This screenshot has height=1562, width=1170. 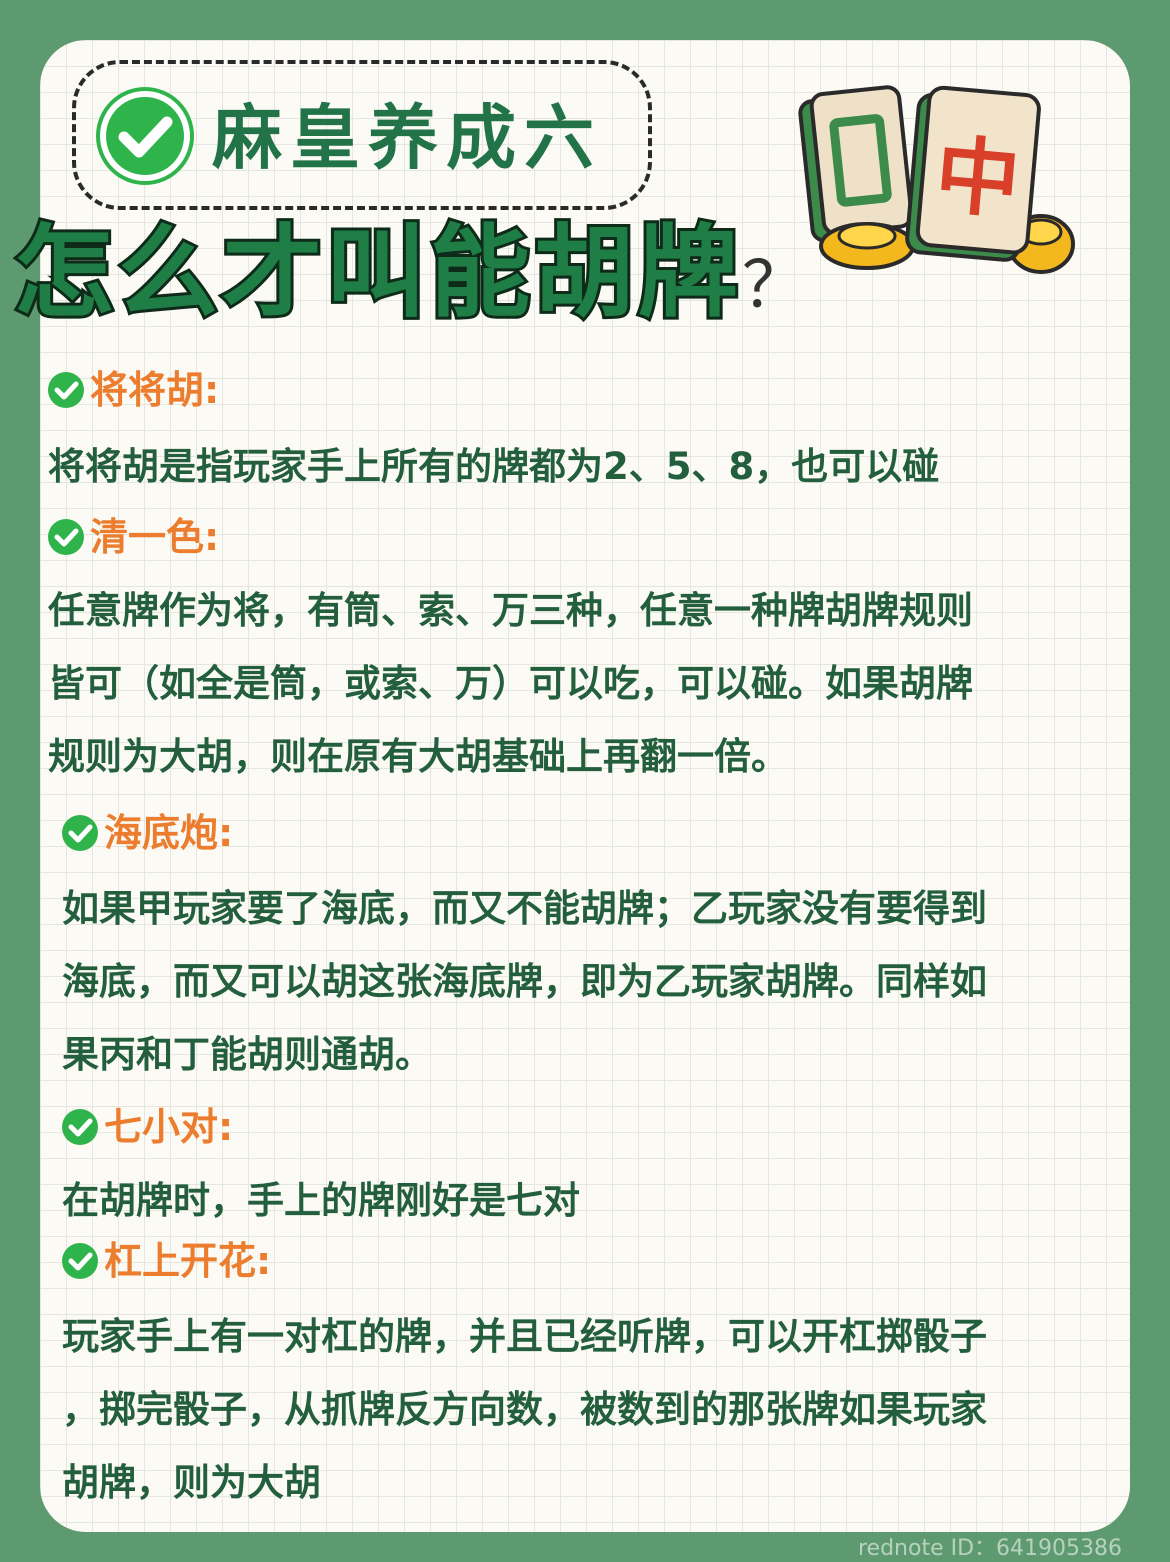 I want to click on section-body-qixiaodui: 在胡牌时，手上的牌刚好是七对, so click(x=321, y=1200).